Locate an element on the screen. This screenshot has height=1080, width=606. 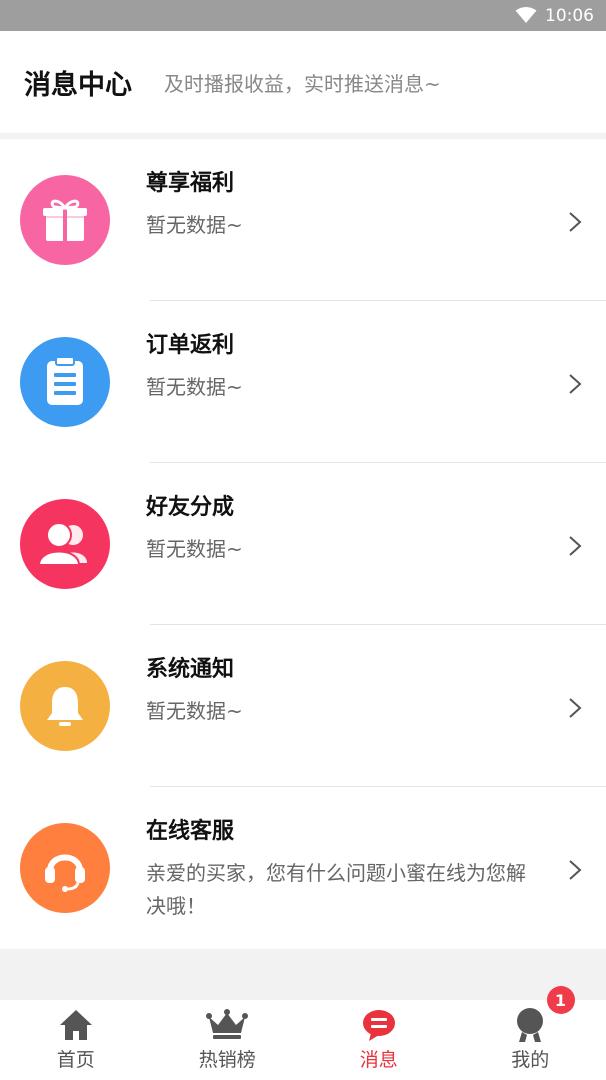
tab-hot: 热销榜 is located at coordinates (228, 1040).